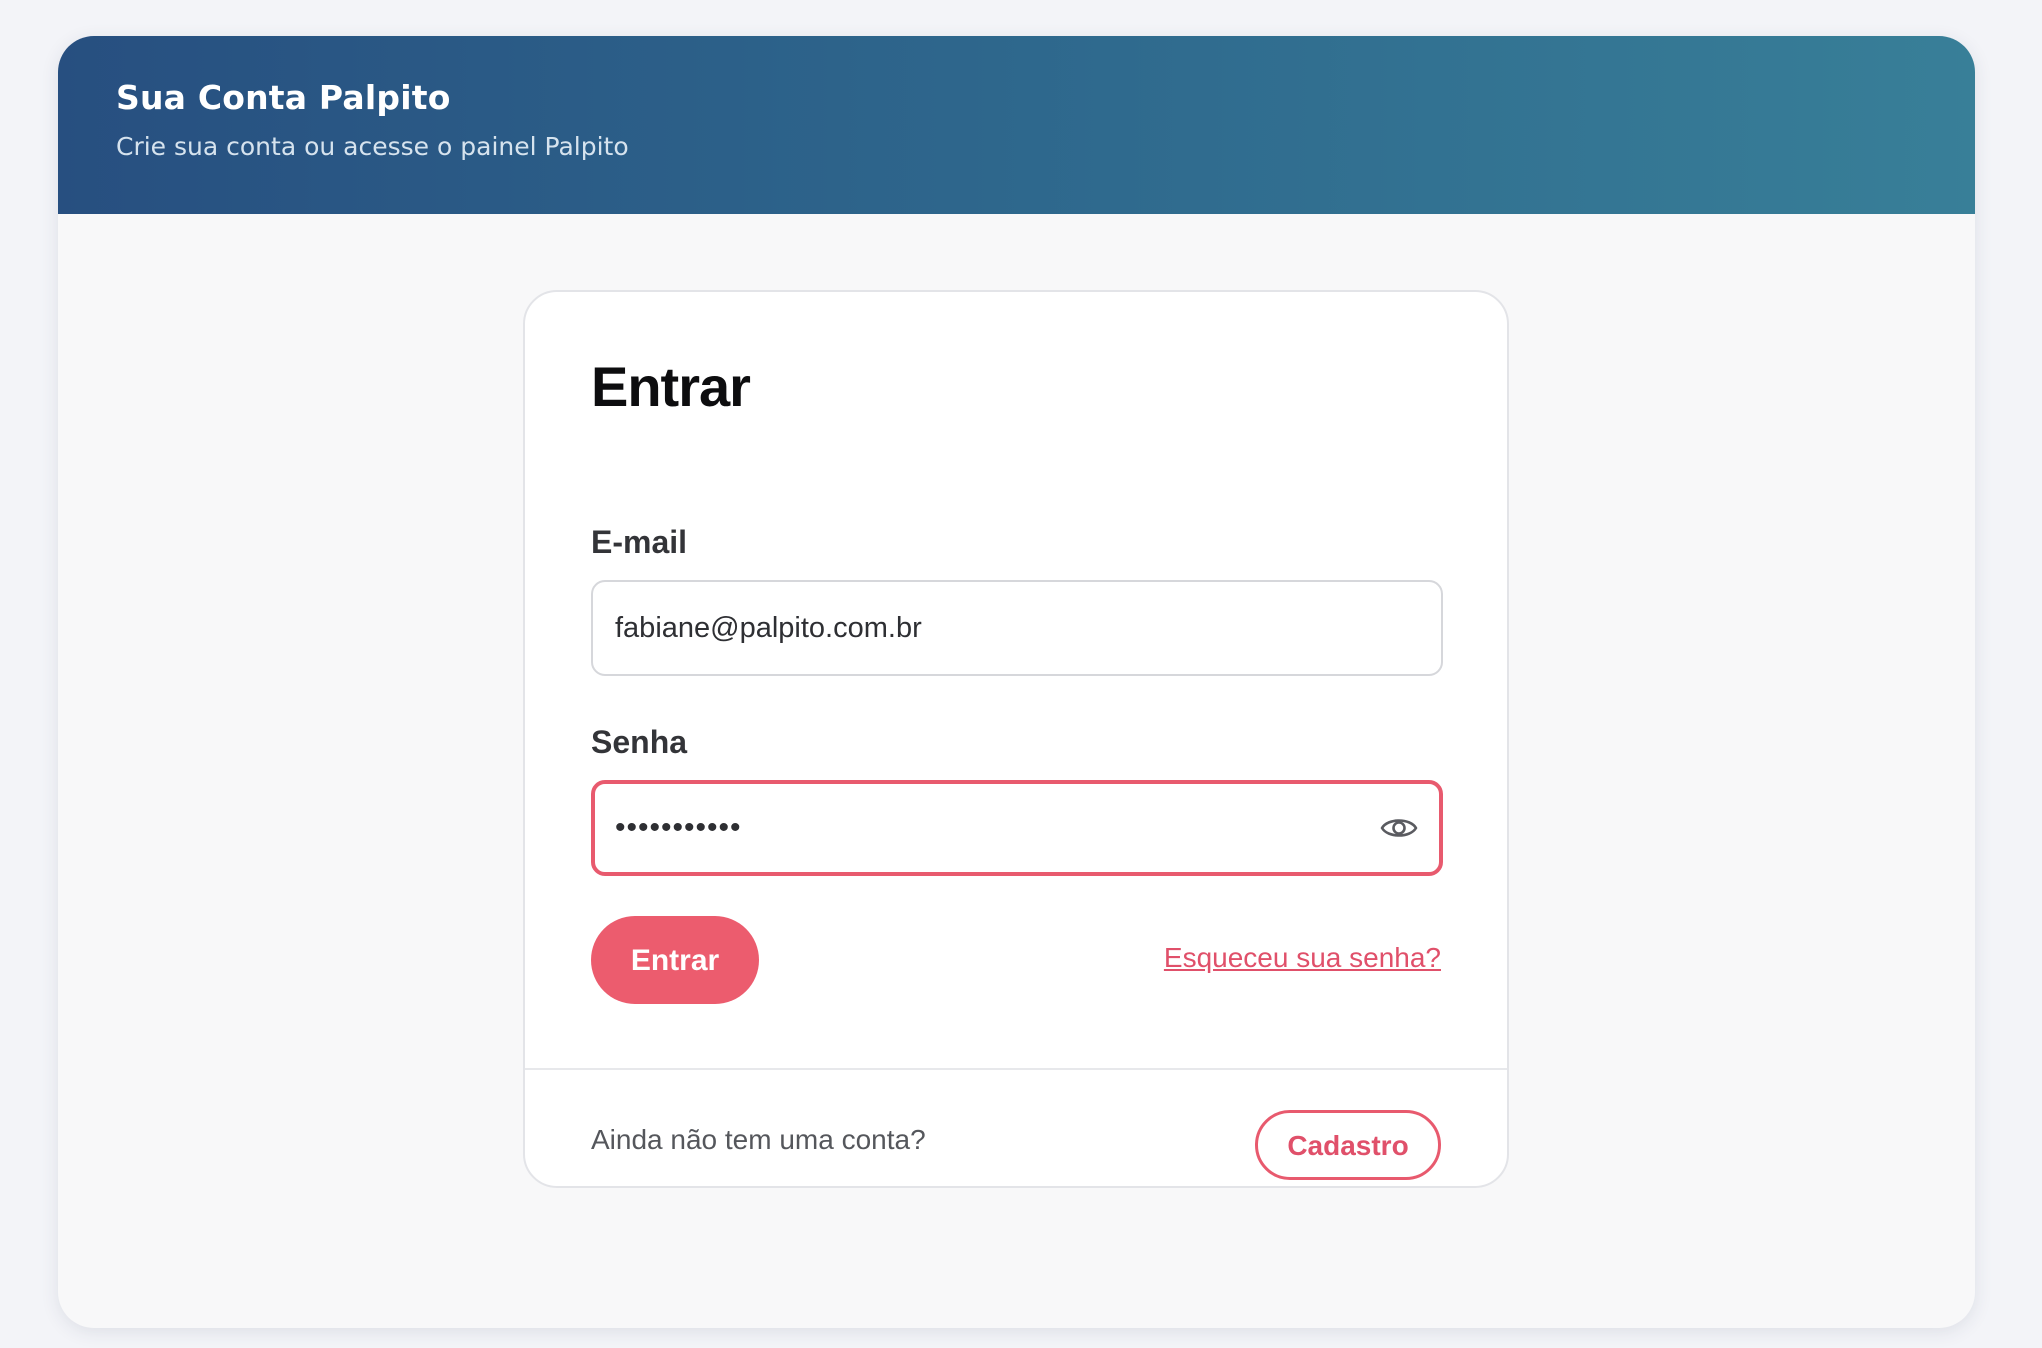 This screenshot has height=1348, width=2042. What do you see at coordinates (639, 542) in the screenshot?
I see `email-label: E-mail` at bounding box center [639, 542].